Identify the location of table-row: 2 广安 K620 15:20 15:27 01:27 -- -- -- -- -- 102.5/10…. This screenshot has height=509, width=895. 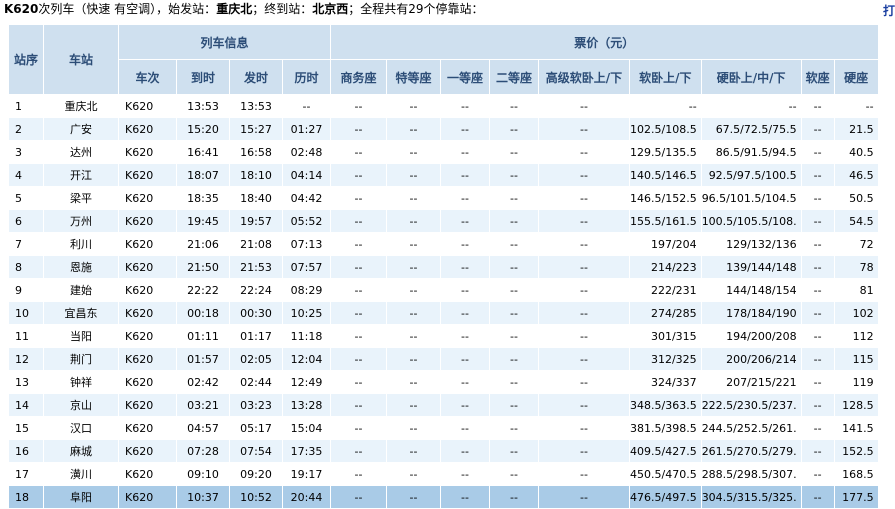
(443, 129).